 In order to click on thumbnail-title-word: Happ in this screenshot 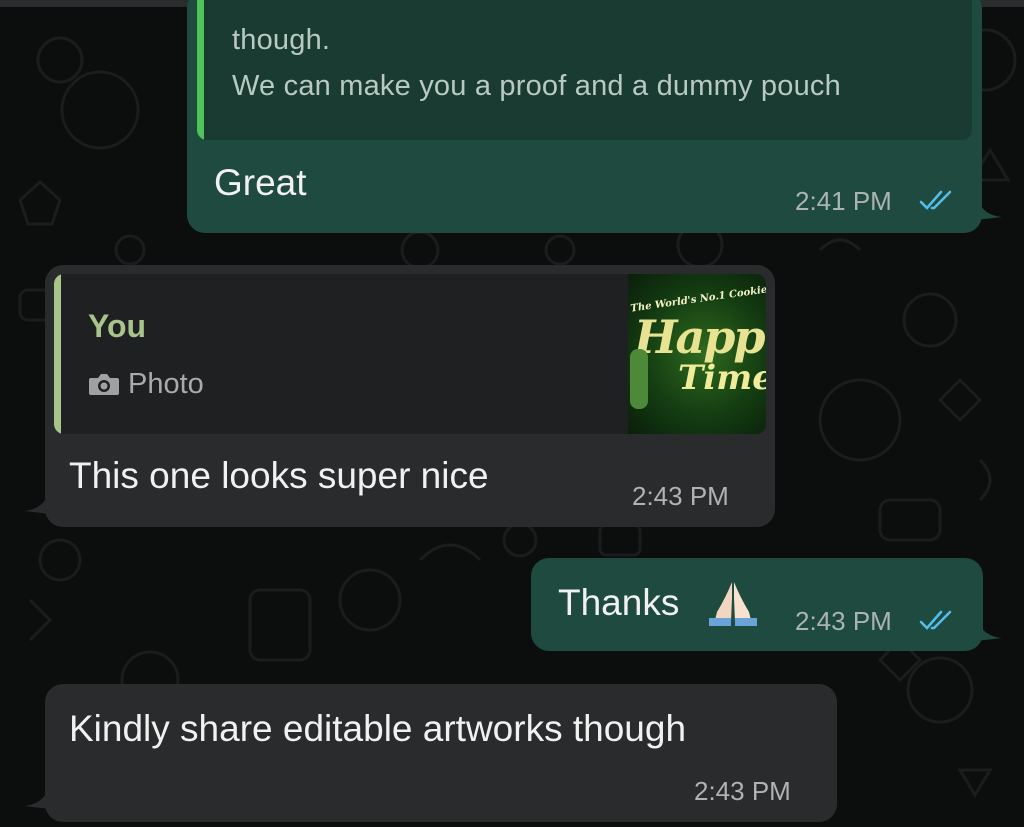, I will do `click(700, 337)`.